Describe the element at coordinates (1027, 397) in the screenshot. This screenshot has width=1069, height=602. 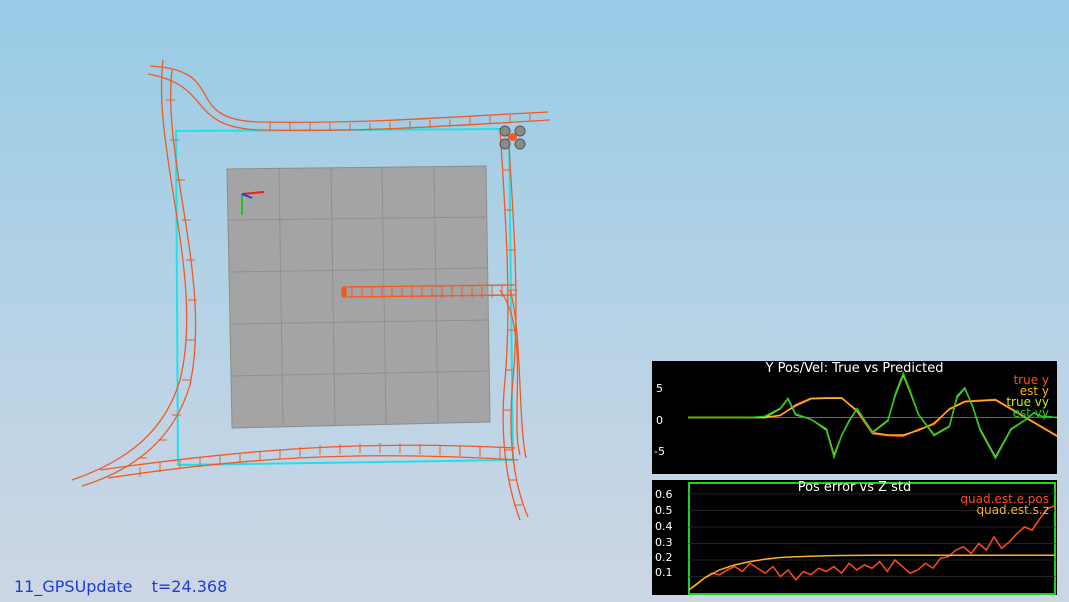
I see `plot-legend: true y est y true vy est vy` at that location.